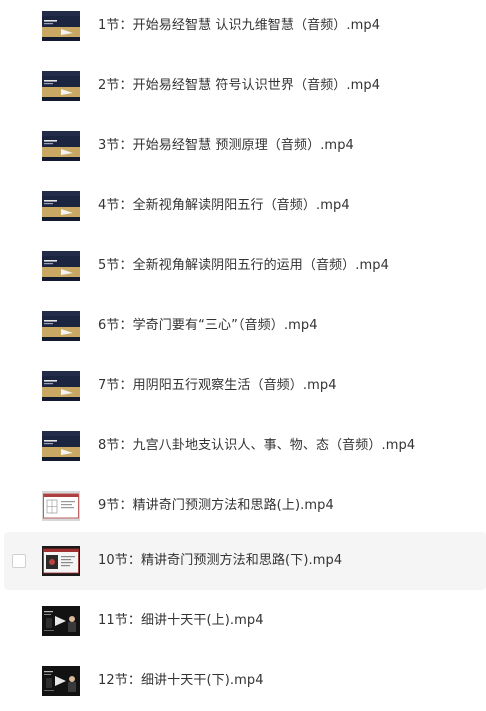 The height and width of the screenshot is (711, 486). I want to click on file-name: 1节：开始易经智慧 认识九维智慧（音频）.mp4, so click(239, 27).